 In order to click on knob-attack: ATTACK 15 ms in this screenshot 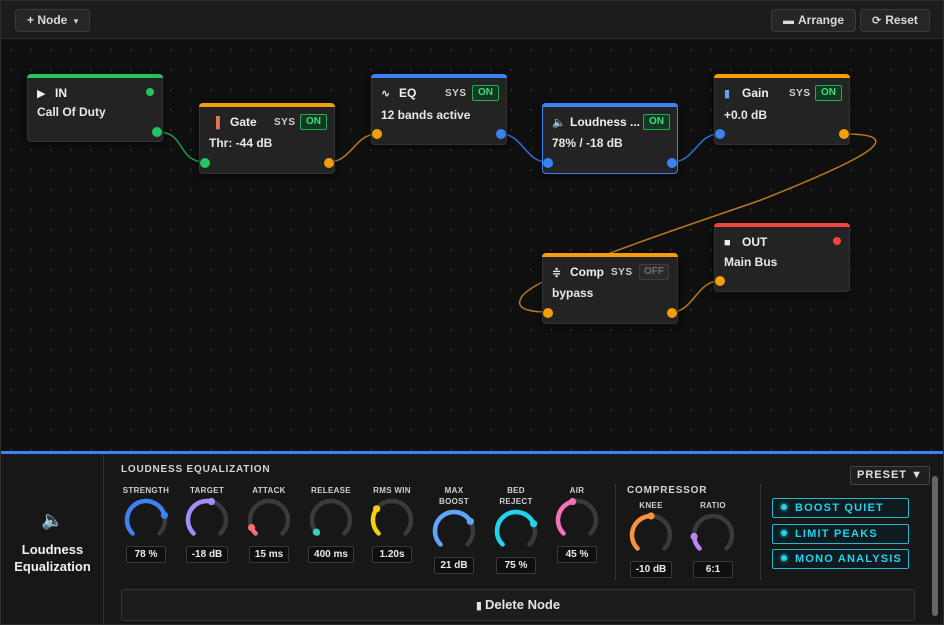, I will do `click(269, 524)`.